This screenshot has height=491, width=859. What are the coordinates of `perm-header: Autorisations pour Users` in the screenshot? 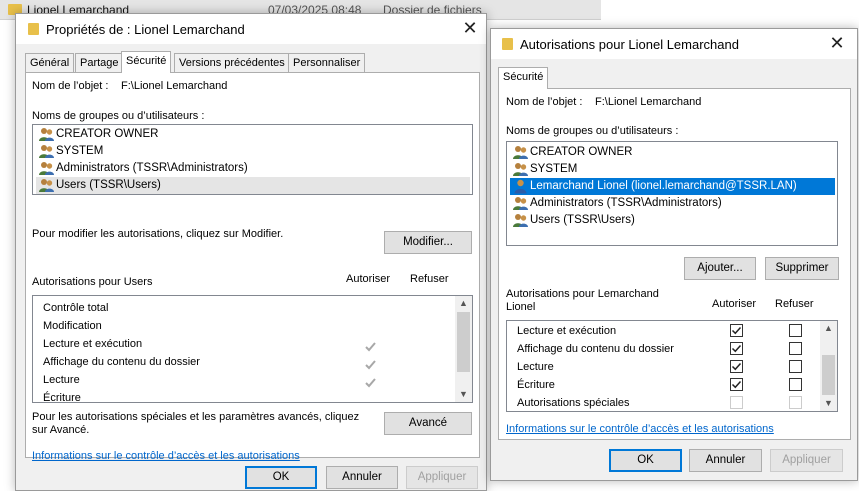 It's located at (92, 282).